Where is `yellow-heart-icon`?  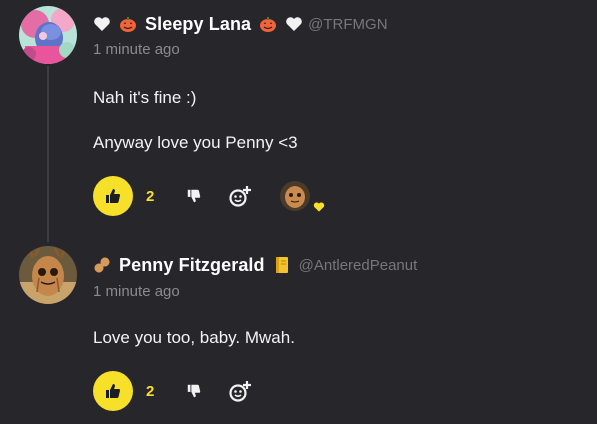 yellow-heart-icon is located at coordinates (319, 207).